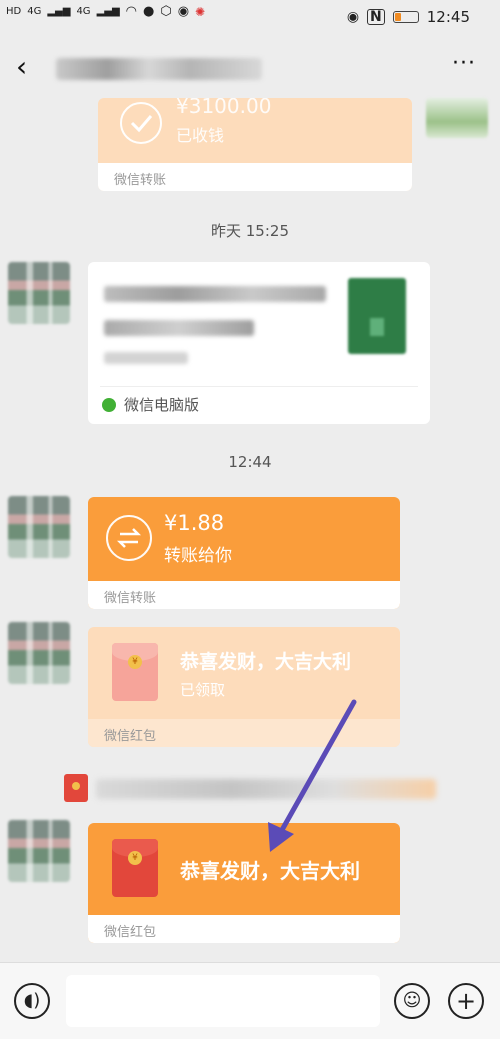 The width and height of the screenshot is (500, 1039). Describe the element at coordinates (200, 135) in the screenshot. I see `transfer-status: 已收钱` at that location.